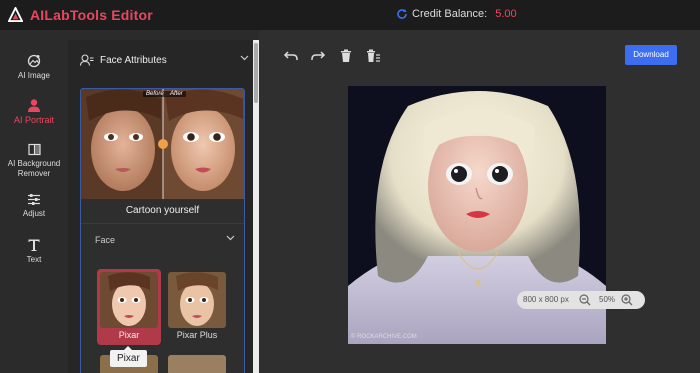 The image size is (700, 373). What do you see at coordinates (34, 163) in the screenshot?
I see `rail-label: AI Background` at bounding box center [34, 163].